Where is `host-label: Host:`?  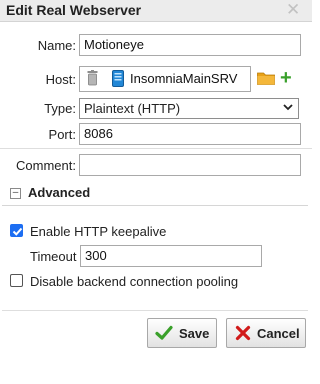 host-label: Host: is located at coordinates (60, 79).